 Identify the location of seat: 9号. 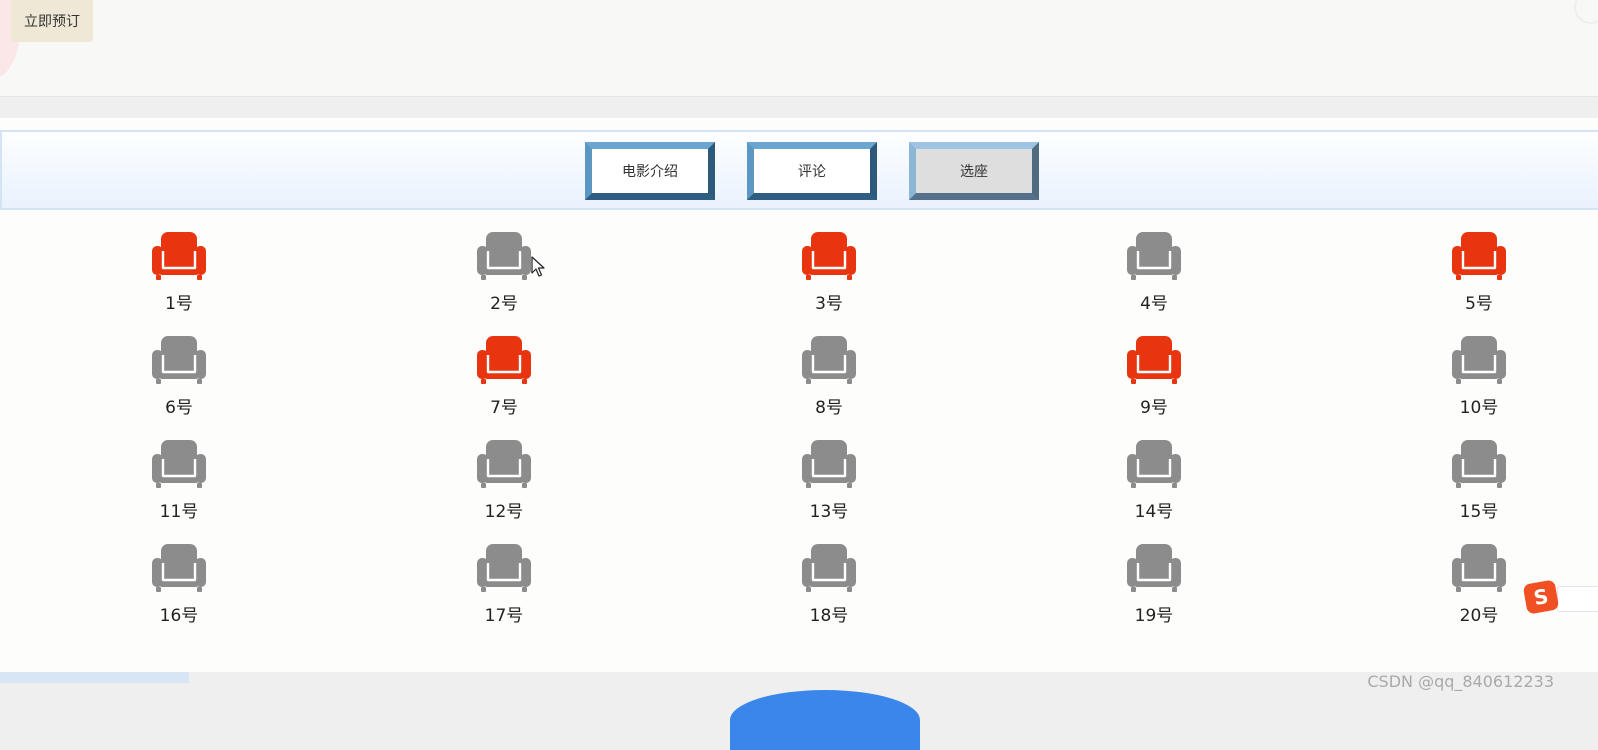
(1154, 383).